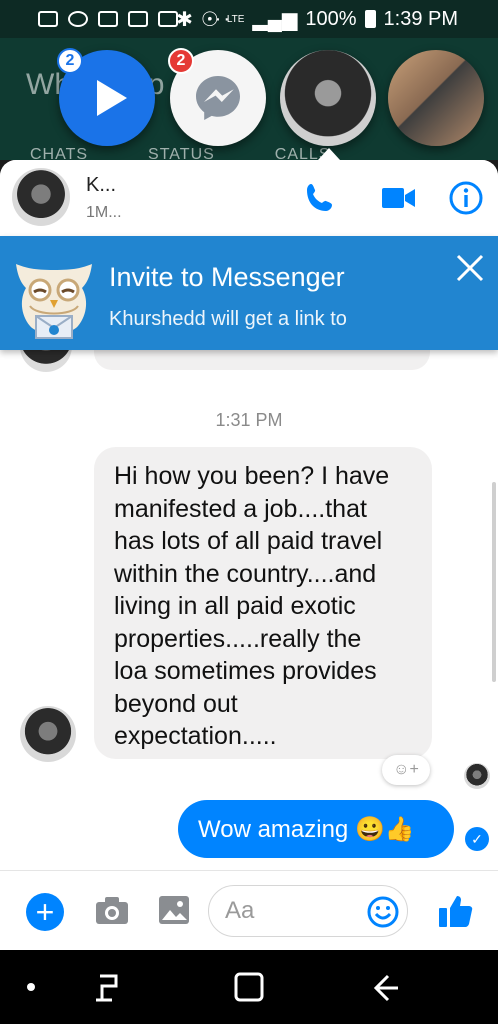 The image size is (498, 1024). I want to click on signal-icon: ▂▄▆, so click(275, 19).